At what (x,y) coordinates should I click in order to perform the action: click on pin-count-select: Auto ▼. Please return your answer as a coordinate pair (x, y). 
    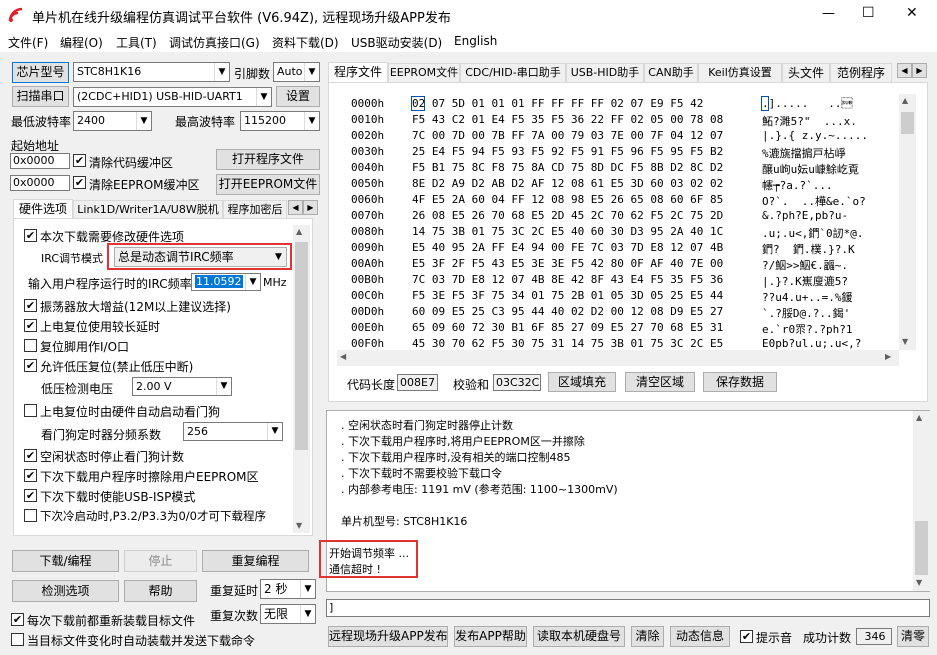
    Looking at the image, I should click on (296, 72).